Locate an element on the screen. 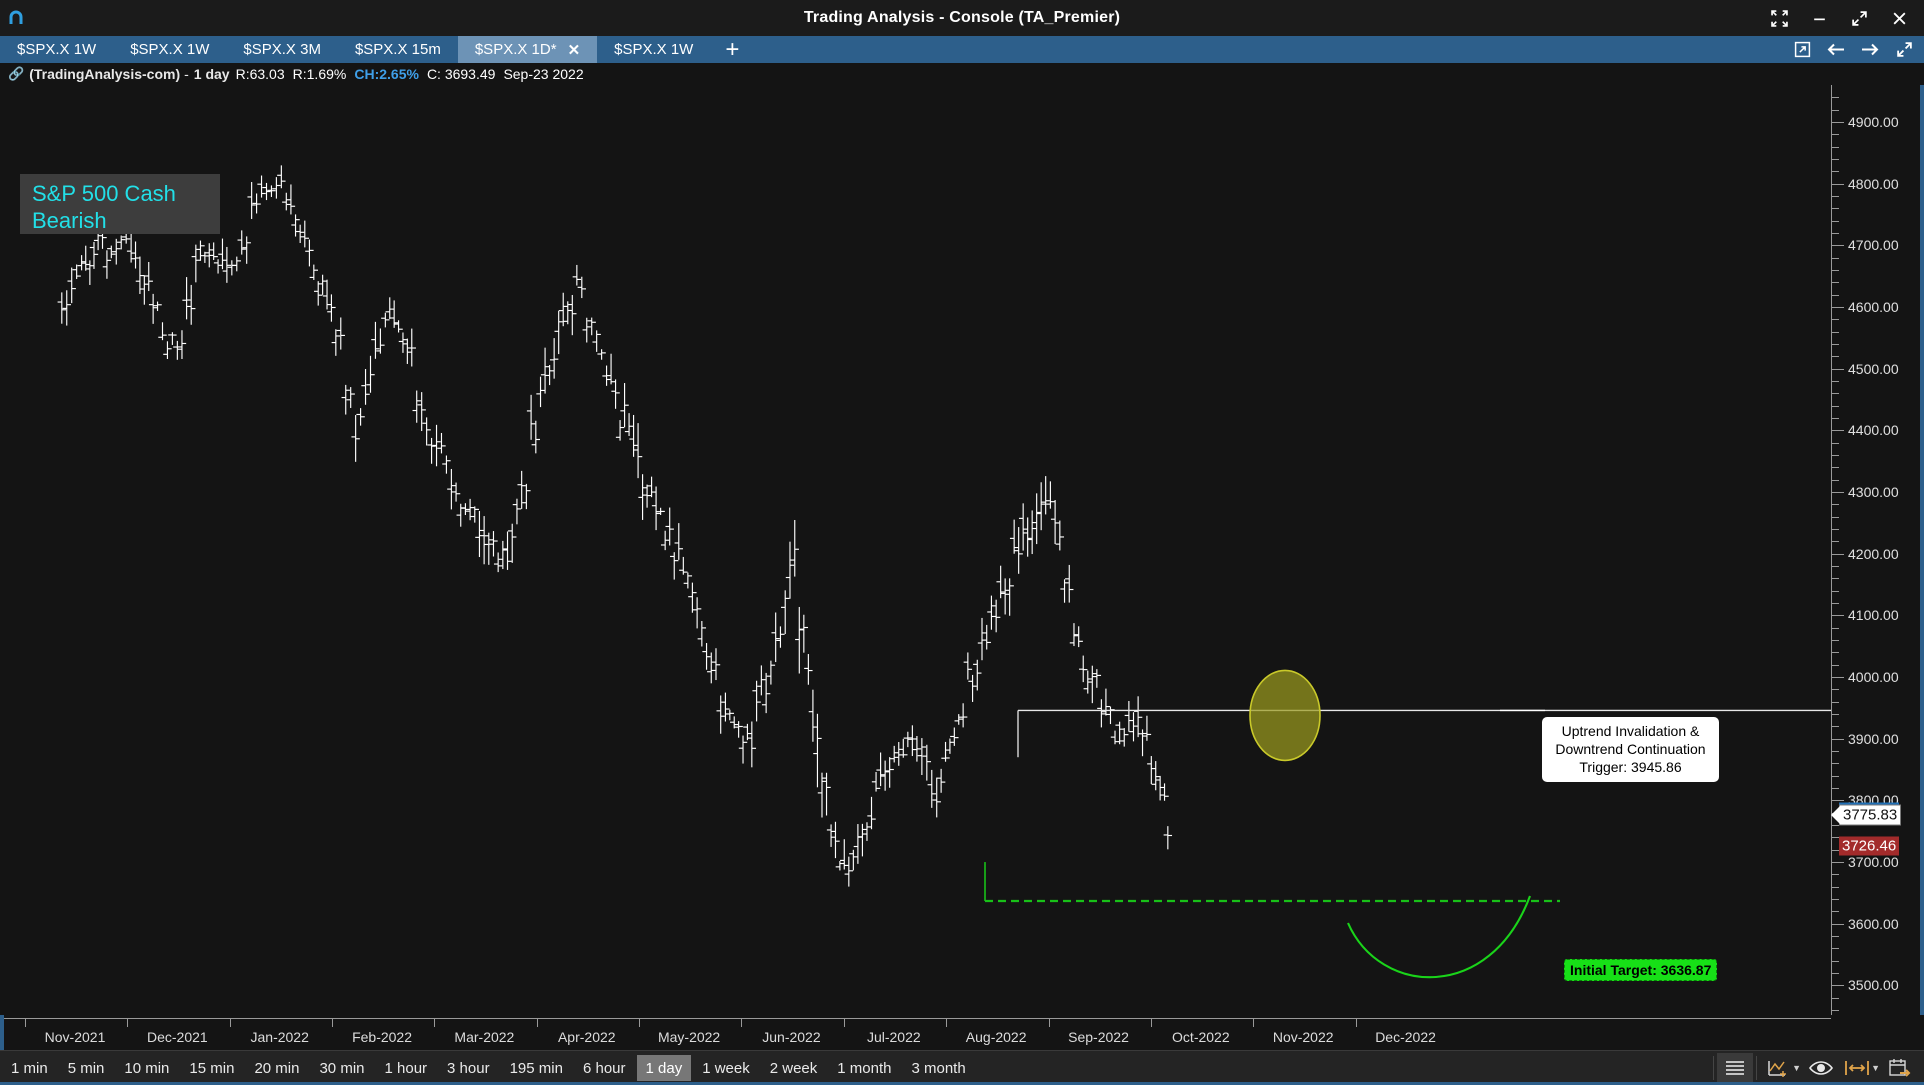 The height and width of the screenshot is (1085, 1924). calendar-forward-icon is located at coordinates (1900, 1068).